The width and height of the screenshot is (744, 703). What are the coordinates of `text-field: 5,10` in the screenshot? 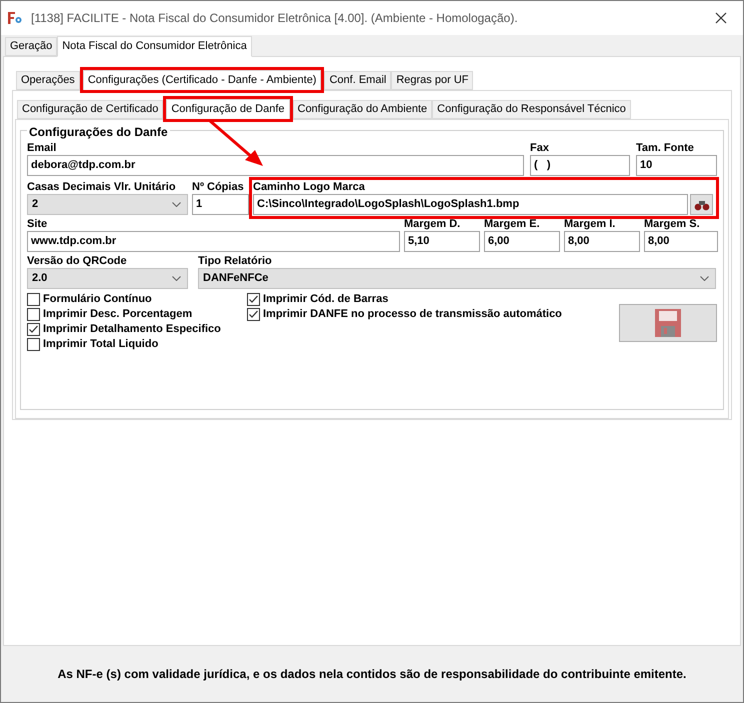 It's located at (442, 241).